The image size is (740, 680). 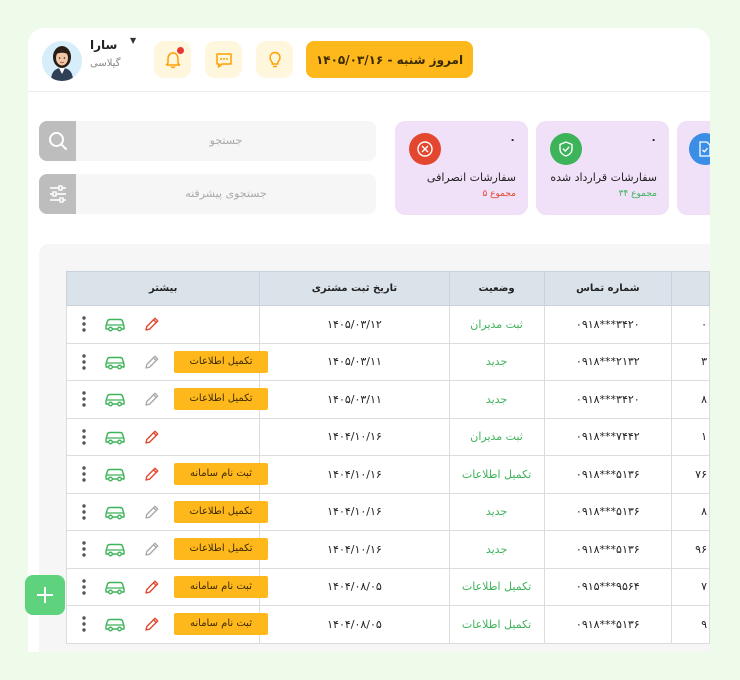 I want to click on column-header-extra, so click(x=690, y=288).